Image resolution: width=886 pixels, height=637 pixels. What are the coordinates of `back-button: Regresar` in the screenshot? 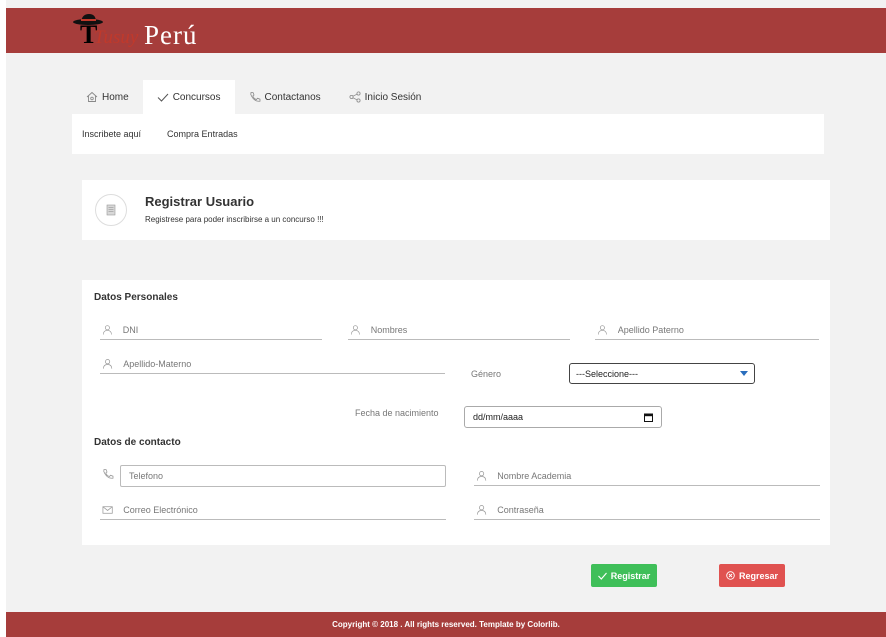 It's located at (752, 575).